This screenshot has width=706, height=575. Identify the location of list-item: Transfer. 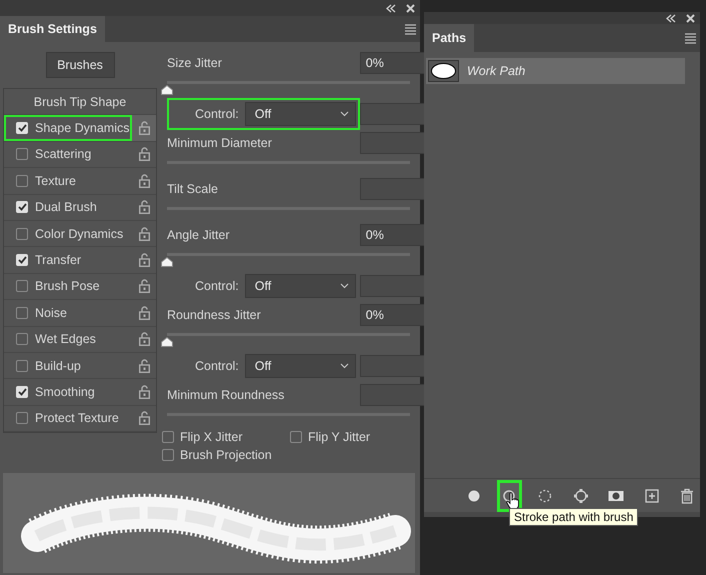
(58, 260).